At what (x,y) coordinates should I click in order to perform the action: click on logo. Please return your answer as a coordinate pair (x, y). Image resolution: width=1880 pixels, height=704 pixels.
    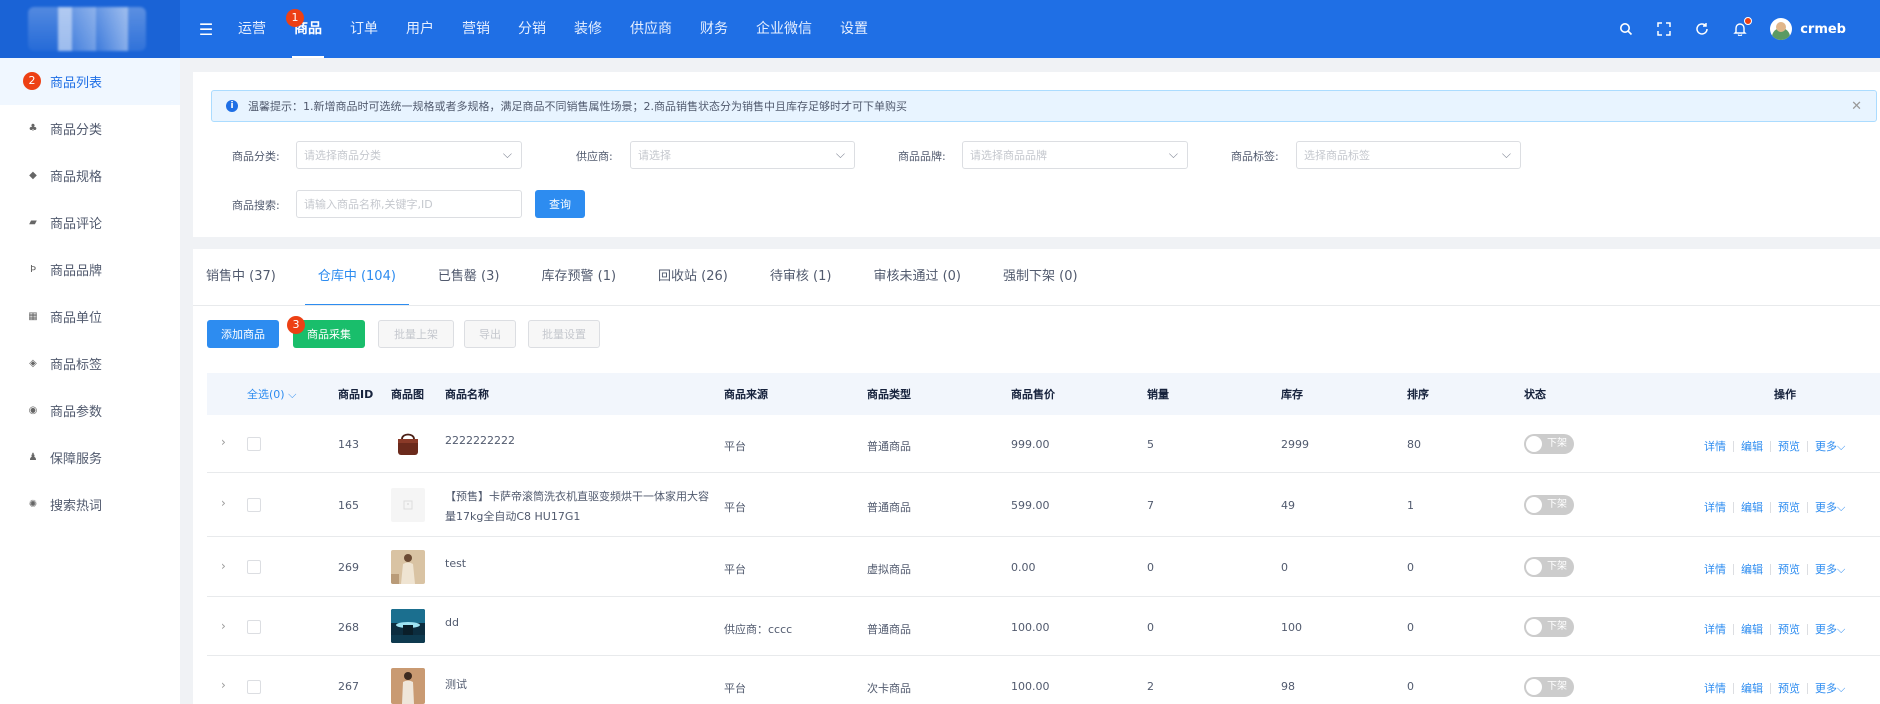
    Looking at the image, I should click on (90, 29).